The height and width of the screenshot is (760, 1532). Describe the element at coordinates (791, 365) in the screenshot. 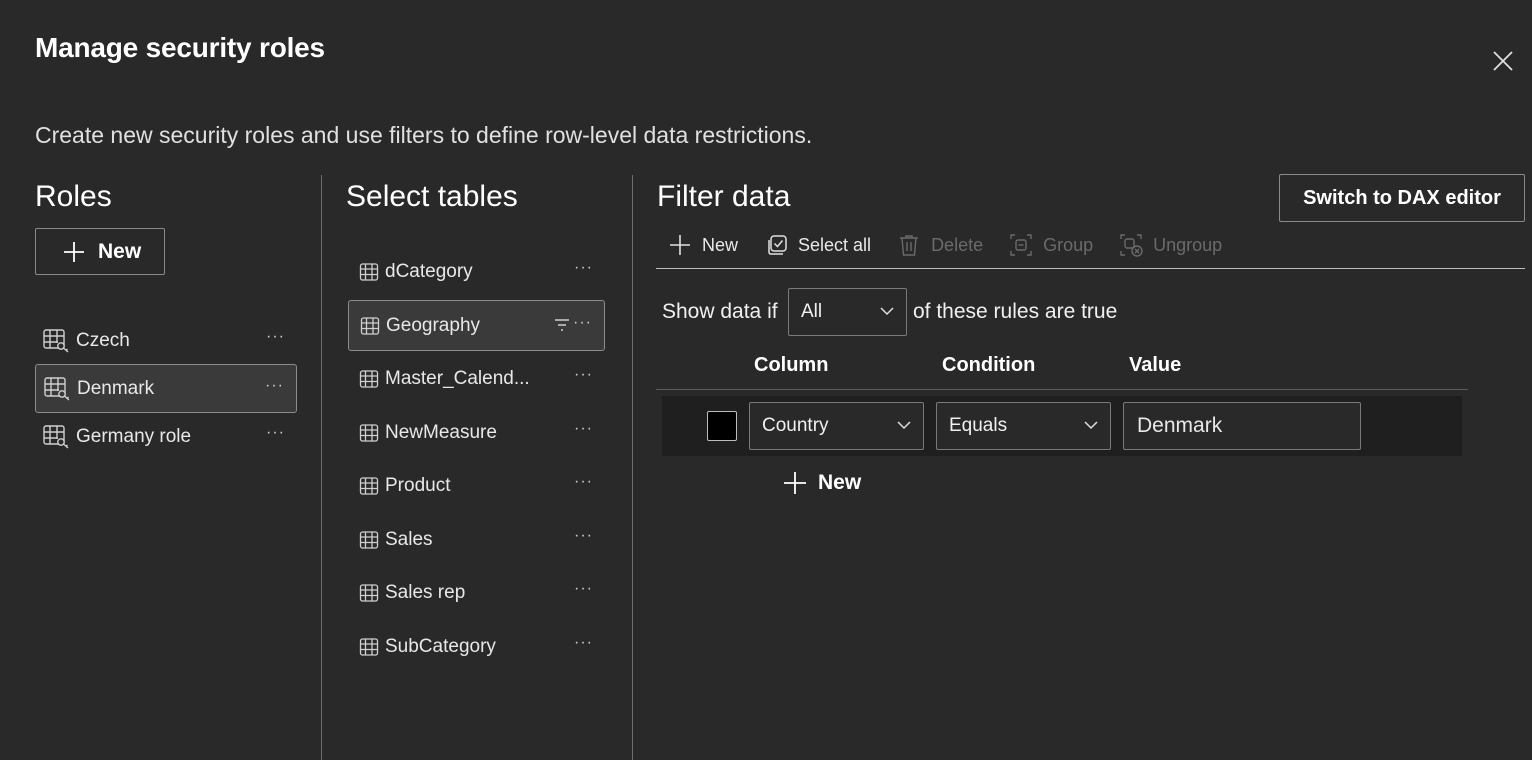

I see `column-header: Column` at that location.